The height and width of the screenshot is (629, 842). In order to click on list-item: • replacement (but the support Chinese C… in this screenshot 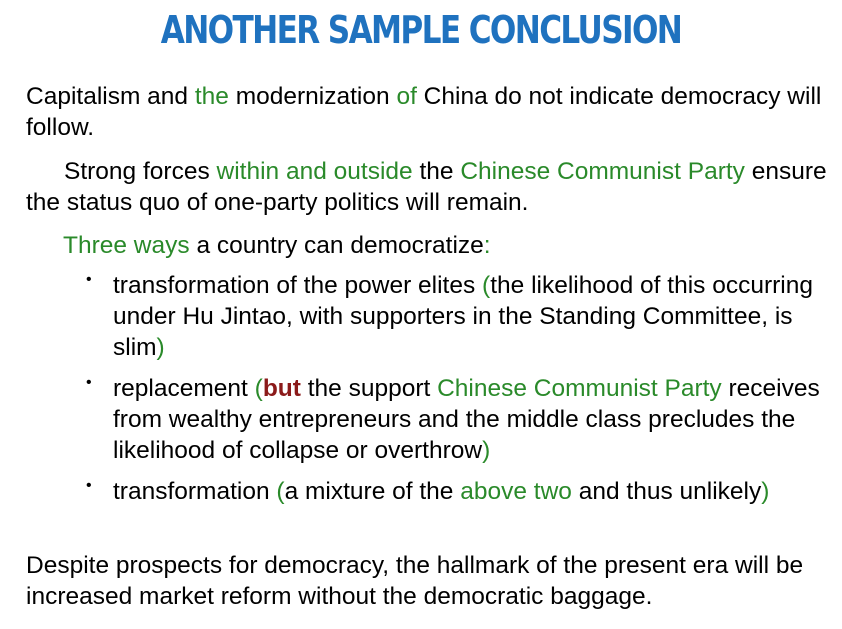, I will do `click(456, 419)`.